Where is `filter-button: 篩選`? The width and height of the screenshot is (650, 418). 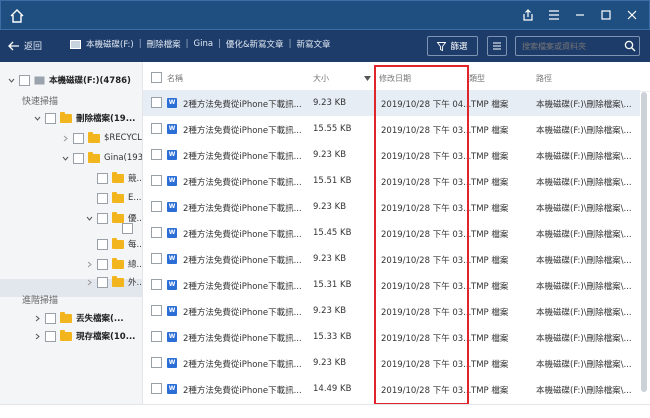
filter-button: 篩選 is located at coordinates (452, 46).